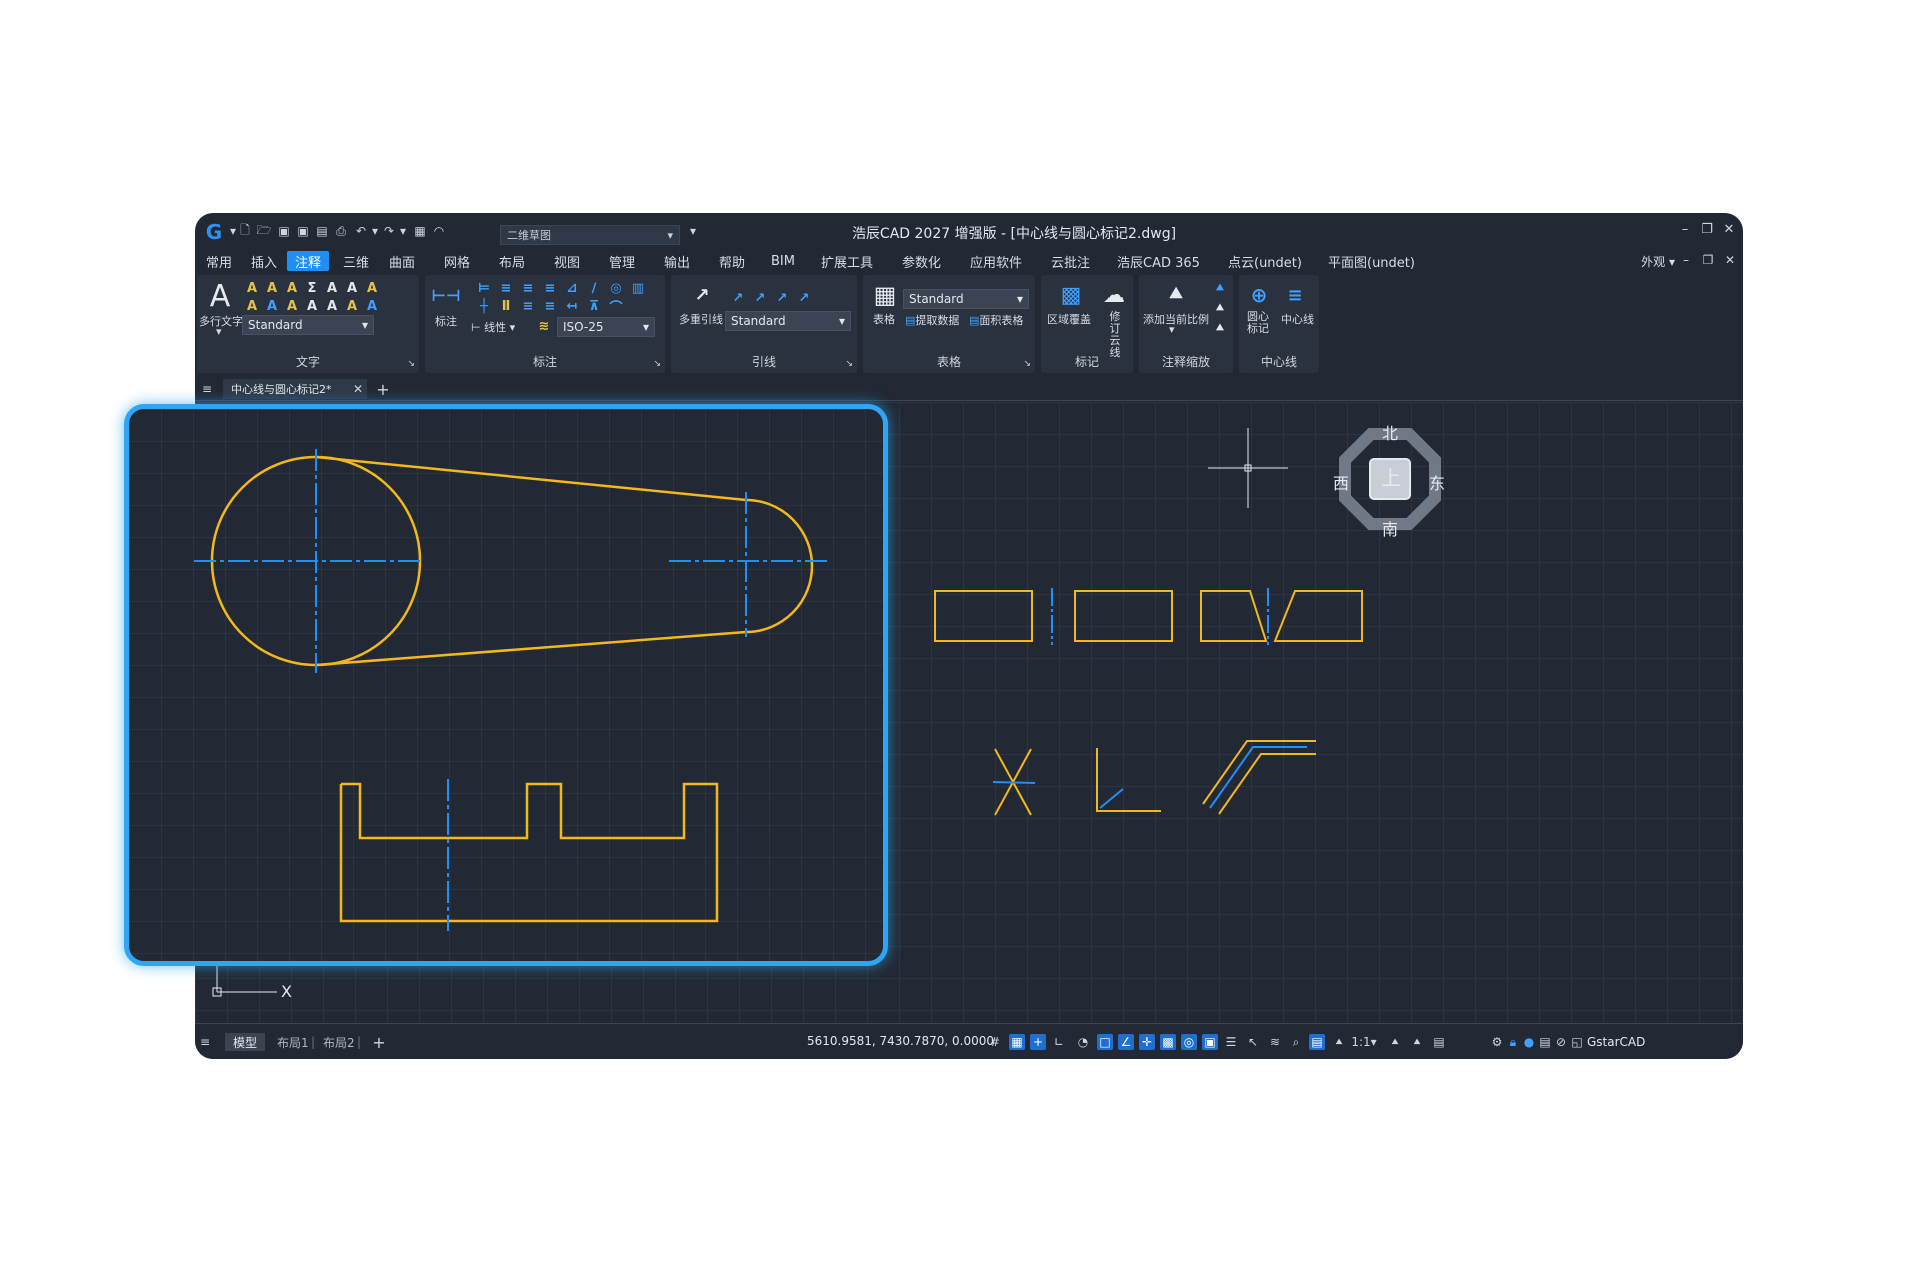 This screenshot has height=1261, width=1920. What do you see at coordinates (995, 1042) in the screenshot?
I see `grid-icon: #` at bounding box center [995, 1042].